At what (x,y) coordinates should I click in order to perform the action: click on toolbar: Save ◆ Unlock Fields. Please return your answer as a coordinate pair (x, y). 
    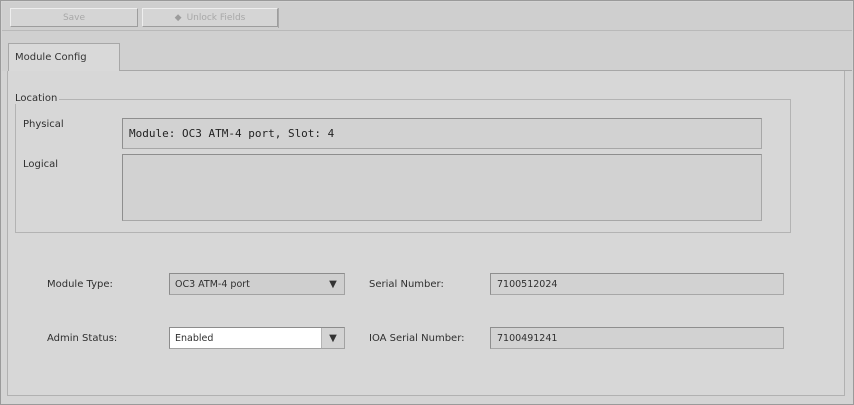
    Looking at the image, I should click on (427, 16).